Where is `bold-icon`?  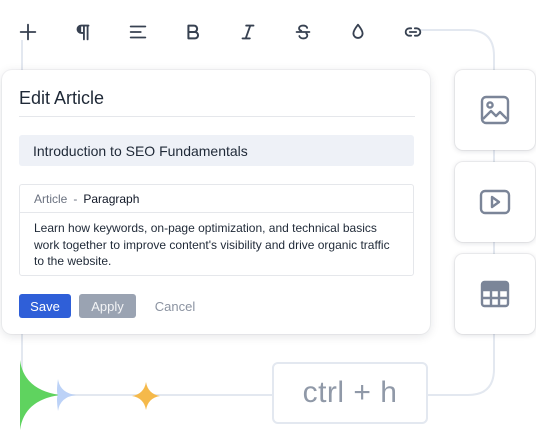
bold-icon is located at coordinates (193, 32).